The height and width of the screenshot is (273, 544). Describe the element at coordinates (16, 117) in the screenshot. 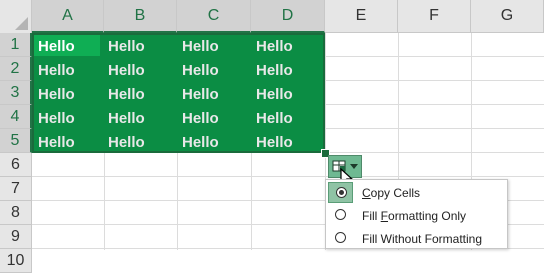

I see `row-header-4: 4` at that location.